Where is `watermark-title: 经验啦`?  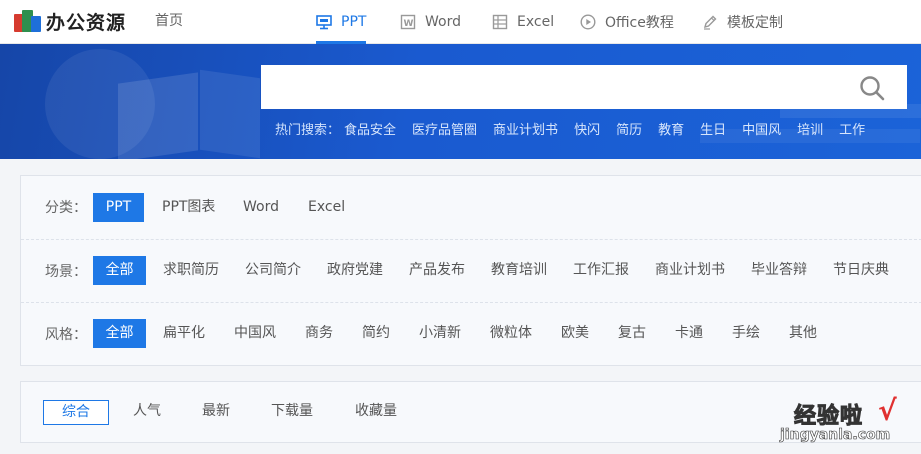
watermark-title: 经验啦 is located at coordinates (828, 417).